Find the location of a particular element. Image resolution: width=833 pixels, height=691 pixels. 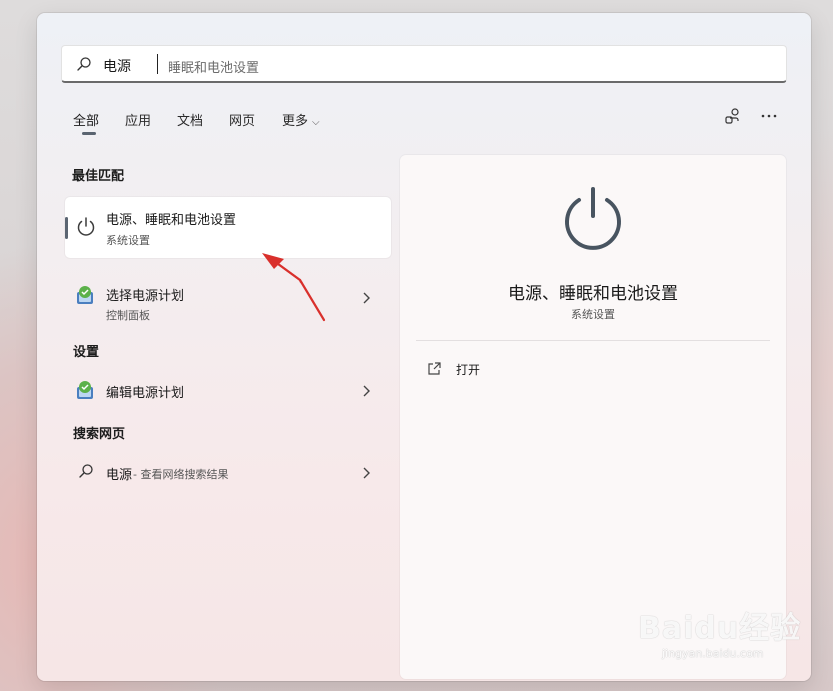

tab-more: 更多 ⌵ is located at coordinates (301, 119).